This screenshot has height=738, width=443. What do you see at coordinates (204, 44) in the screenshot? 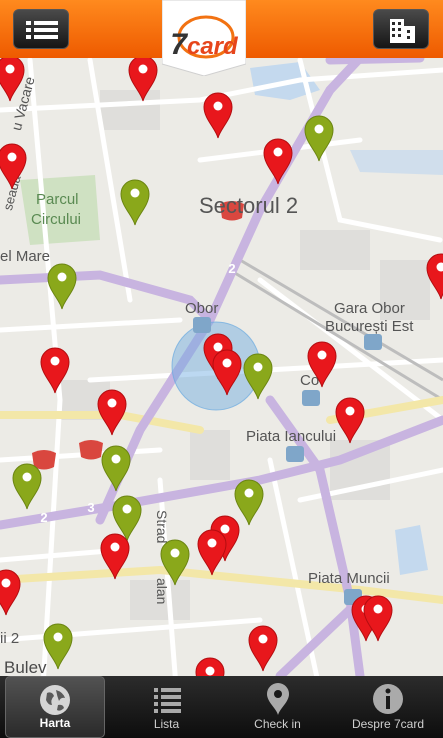
I see `logo-text: 7card` at bounding box center [204, 44].